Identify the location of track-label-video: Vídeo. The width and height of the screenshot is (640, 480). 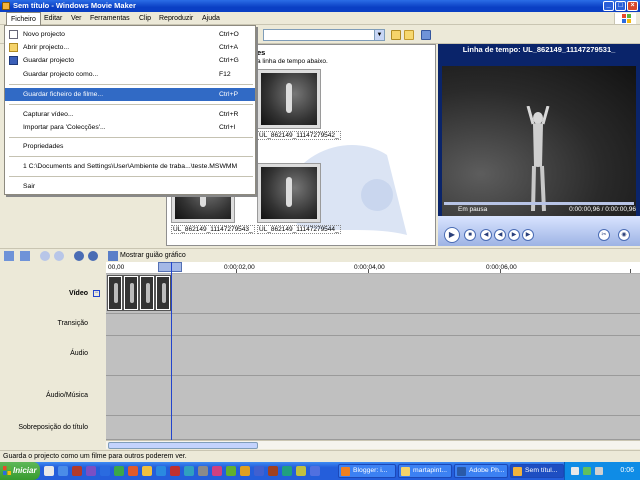
(78, 293).